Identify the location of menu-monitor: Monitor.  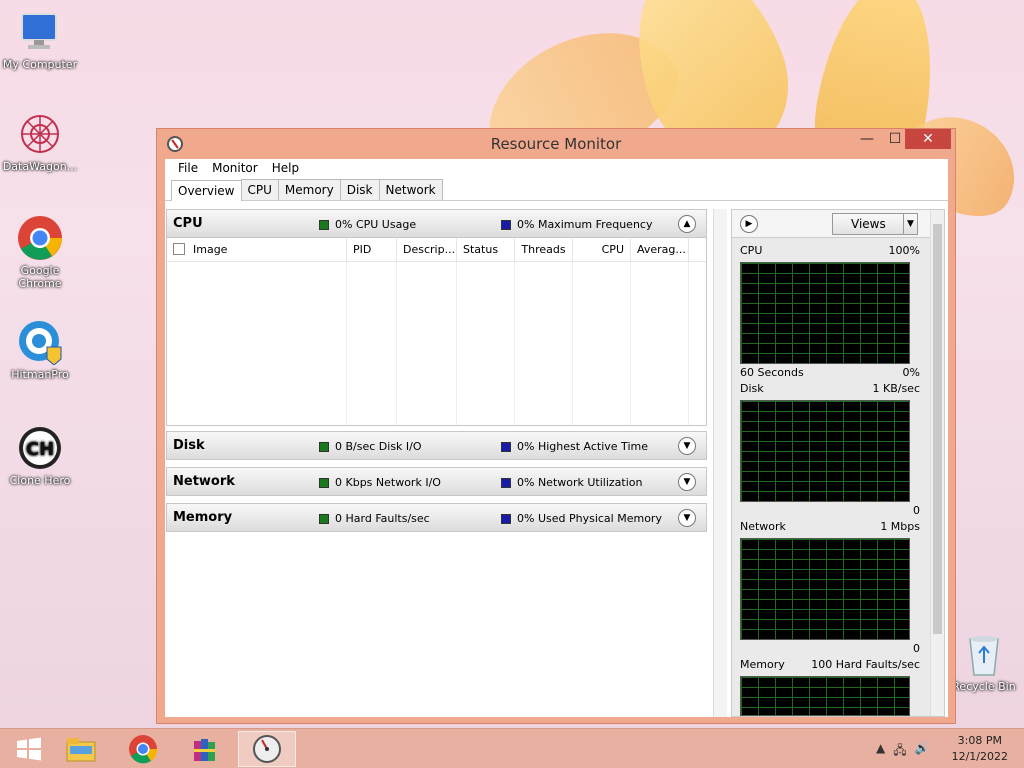
(235, 169).